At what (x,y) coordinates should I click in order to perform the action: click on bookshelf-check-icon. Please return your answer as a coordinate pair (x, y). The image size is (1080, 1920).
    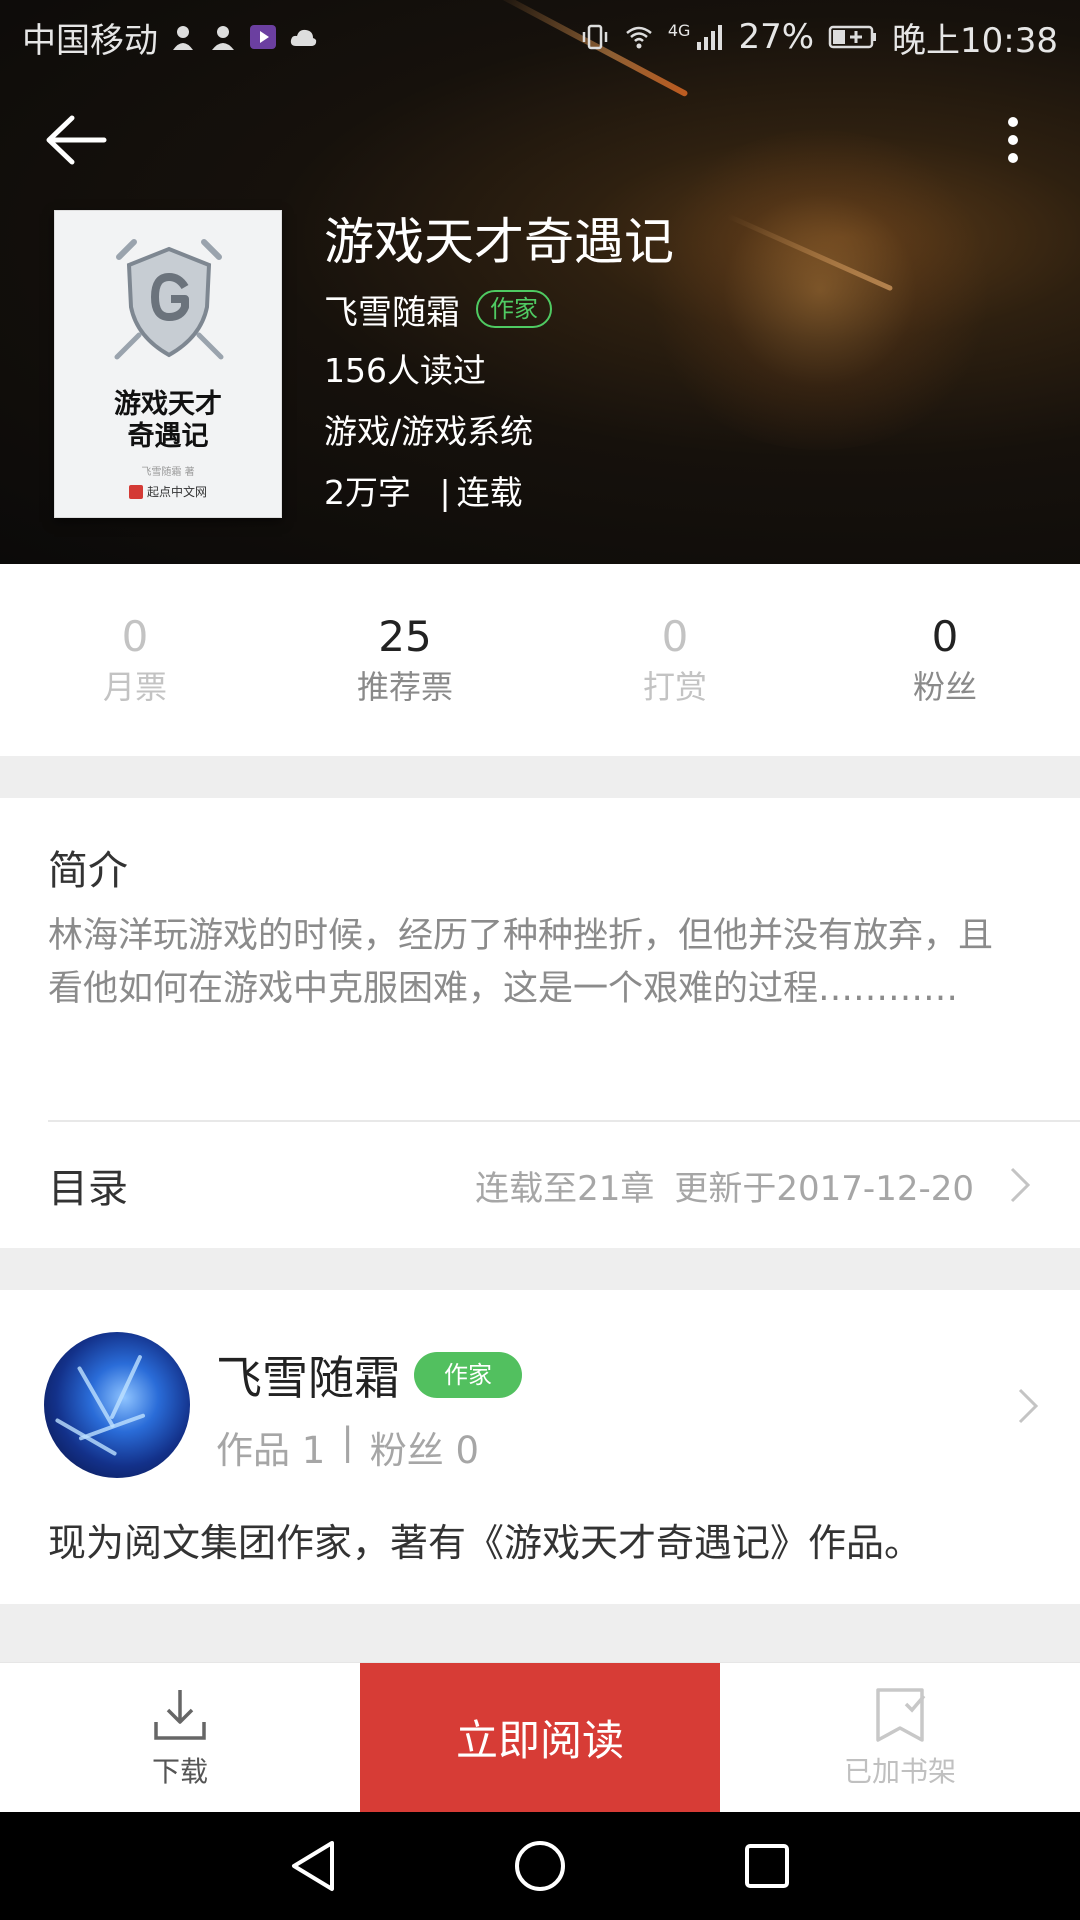
    Looking at the image, I should click on (901, 1714).